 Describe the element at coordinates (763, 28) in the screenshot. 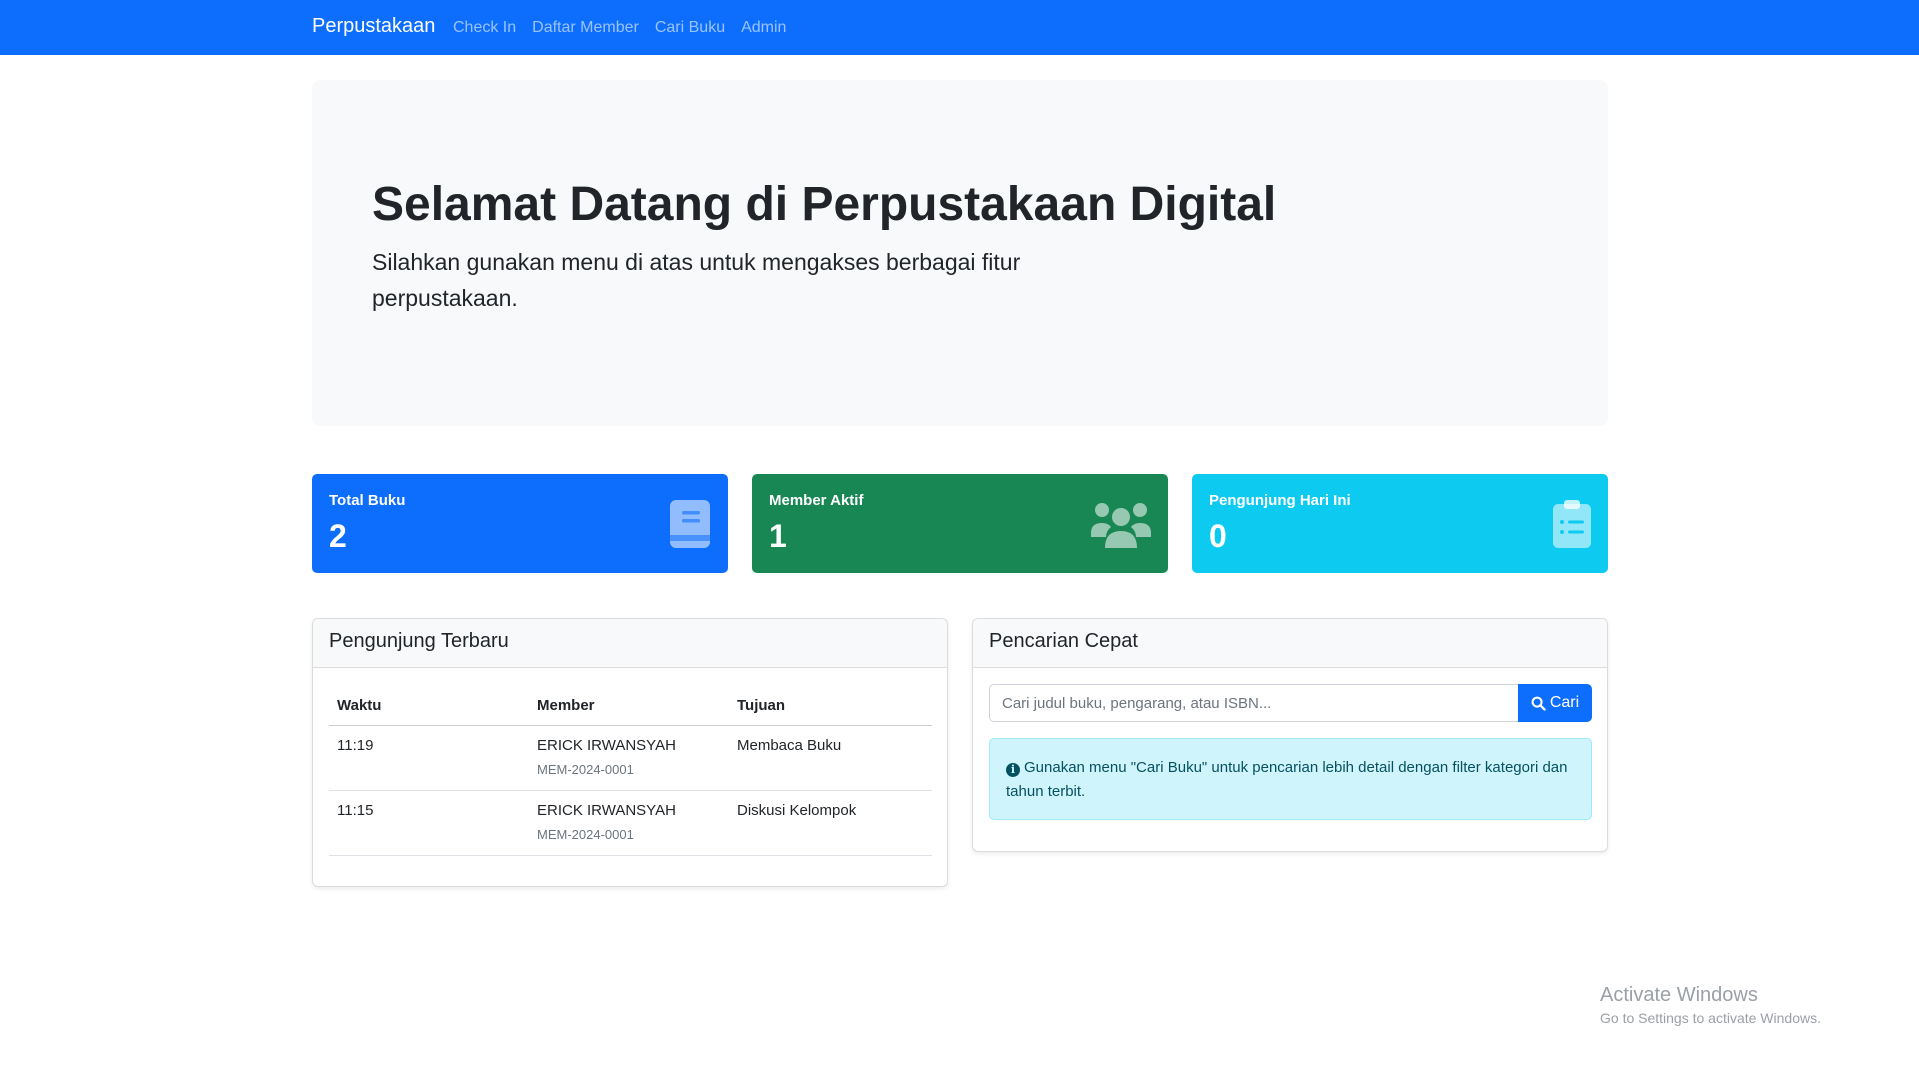

I see `nav-link-admin: Admin` at that location.